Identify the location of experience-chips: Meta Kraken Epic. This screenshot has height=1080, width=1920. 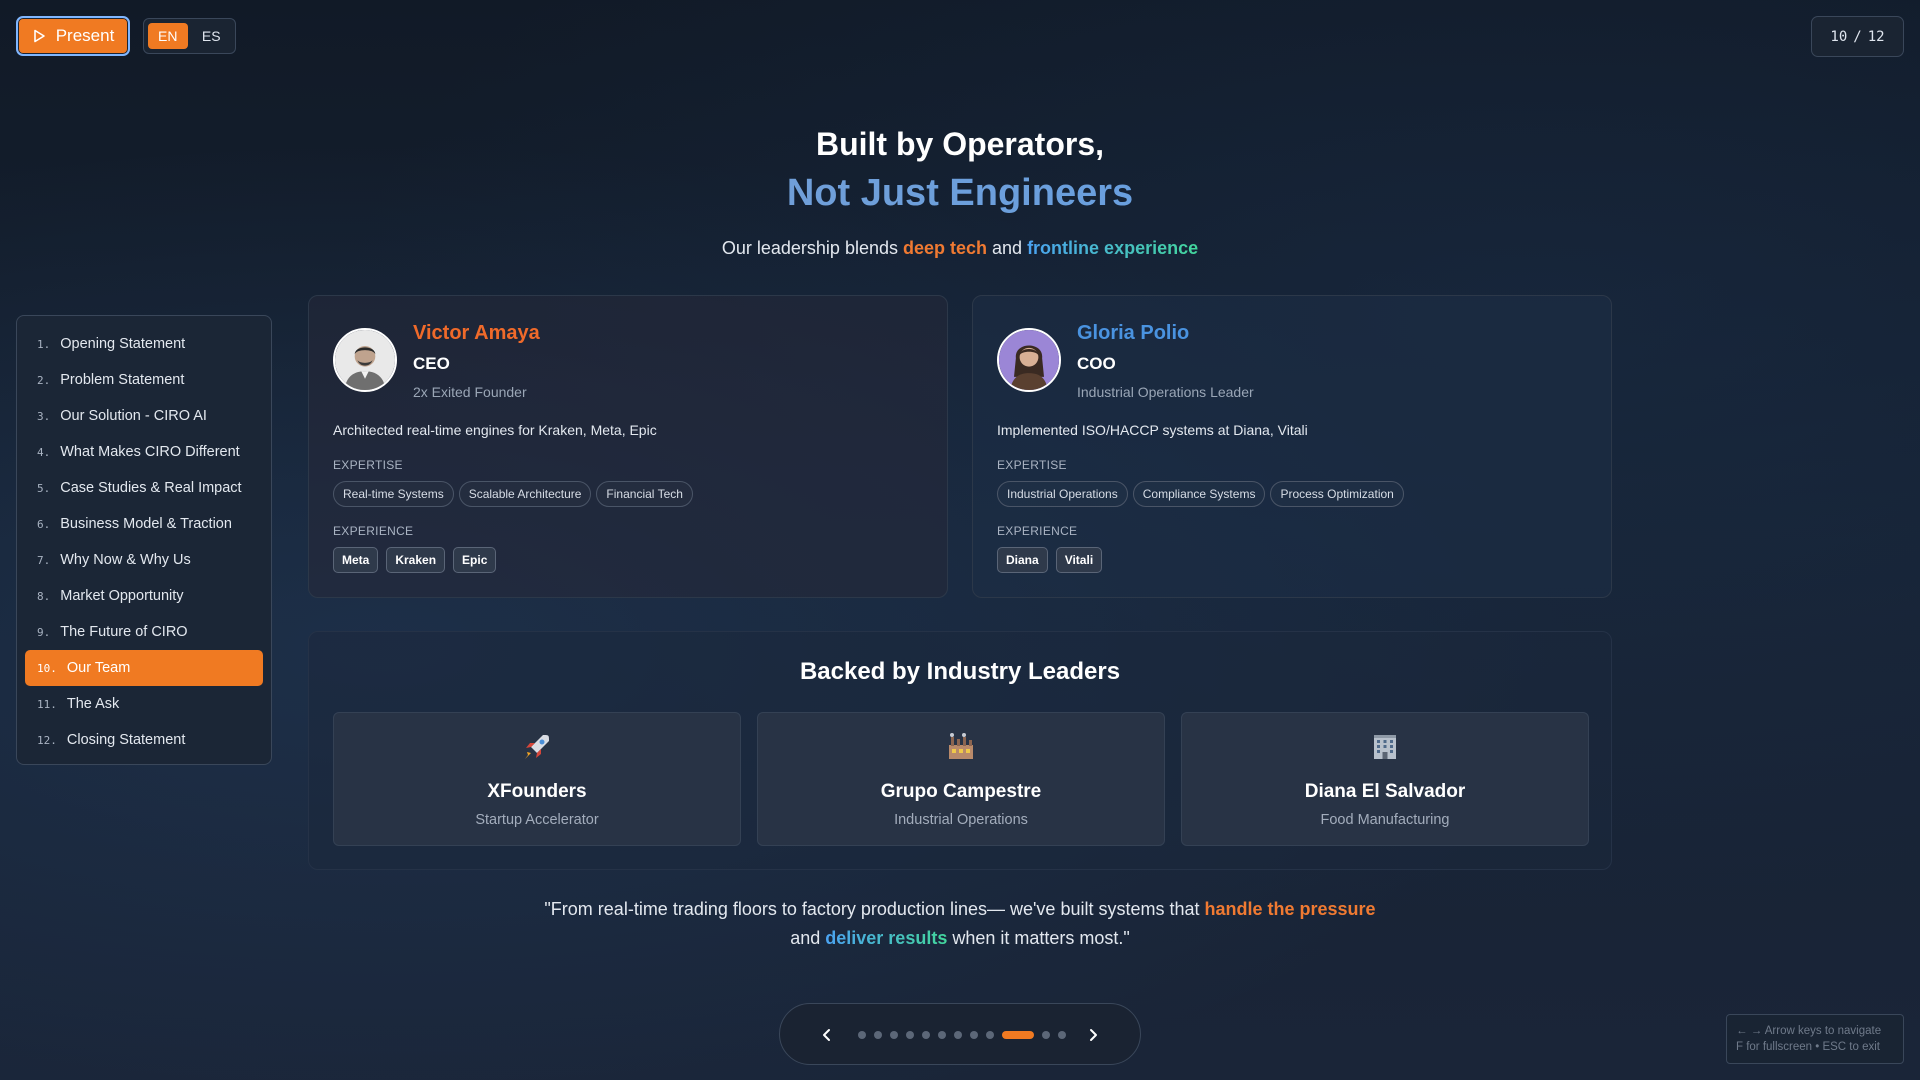
(415, 560).